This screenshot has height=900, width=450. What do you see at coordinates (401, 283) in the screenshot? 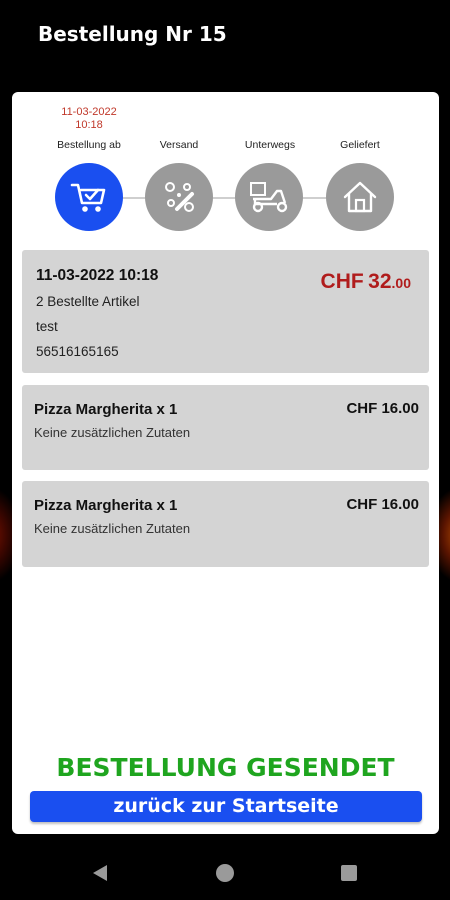
I see `total-decimal: .00` at bounding box center [401, 283].